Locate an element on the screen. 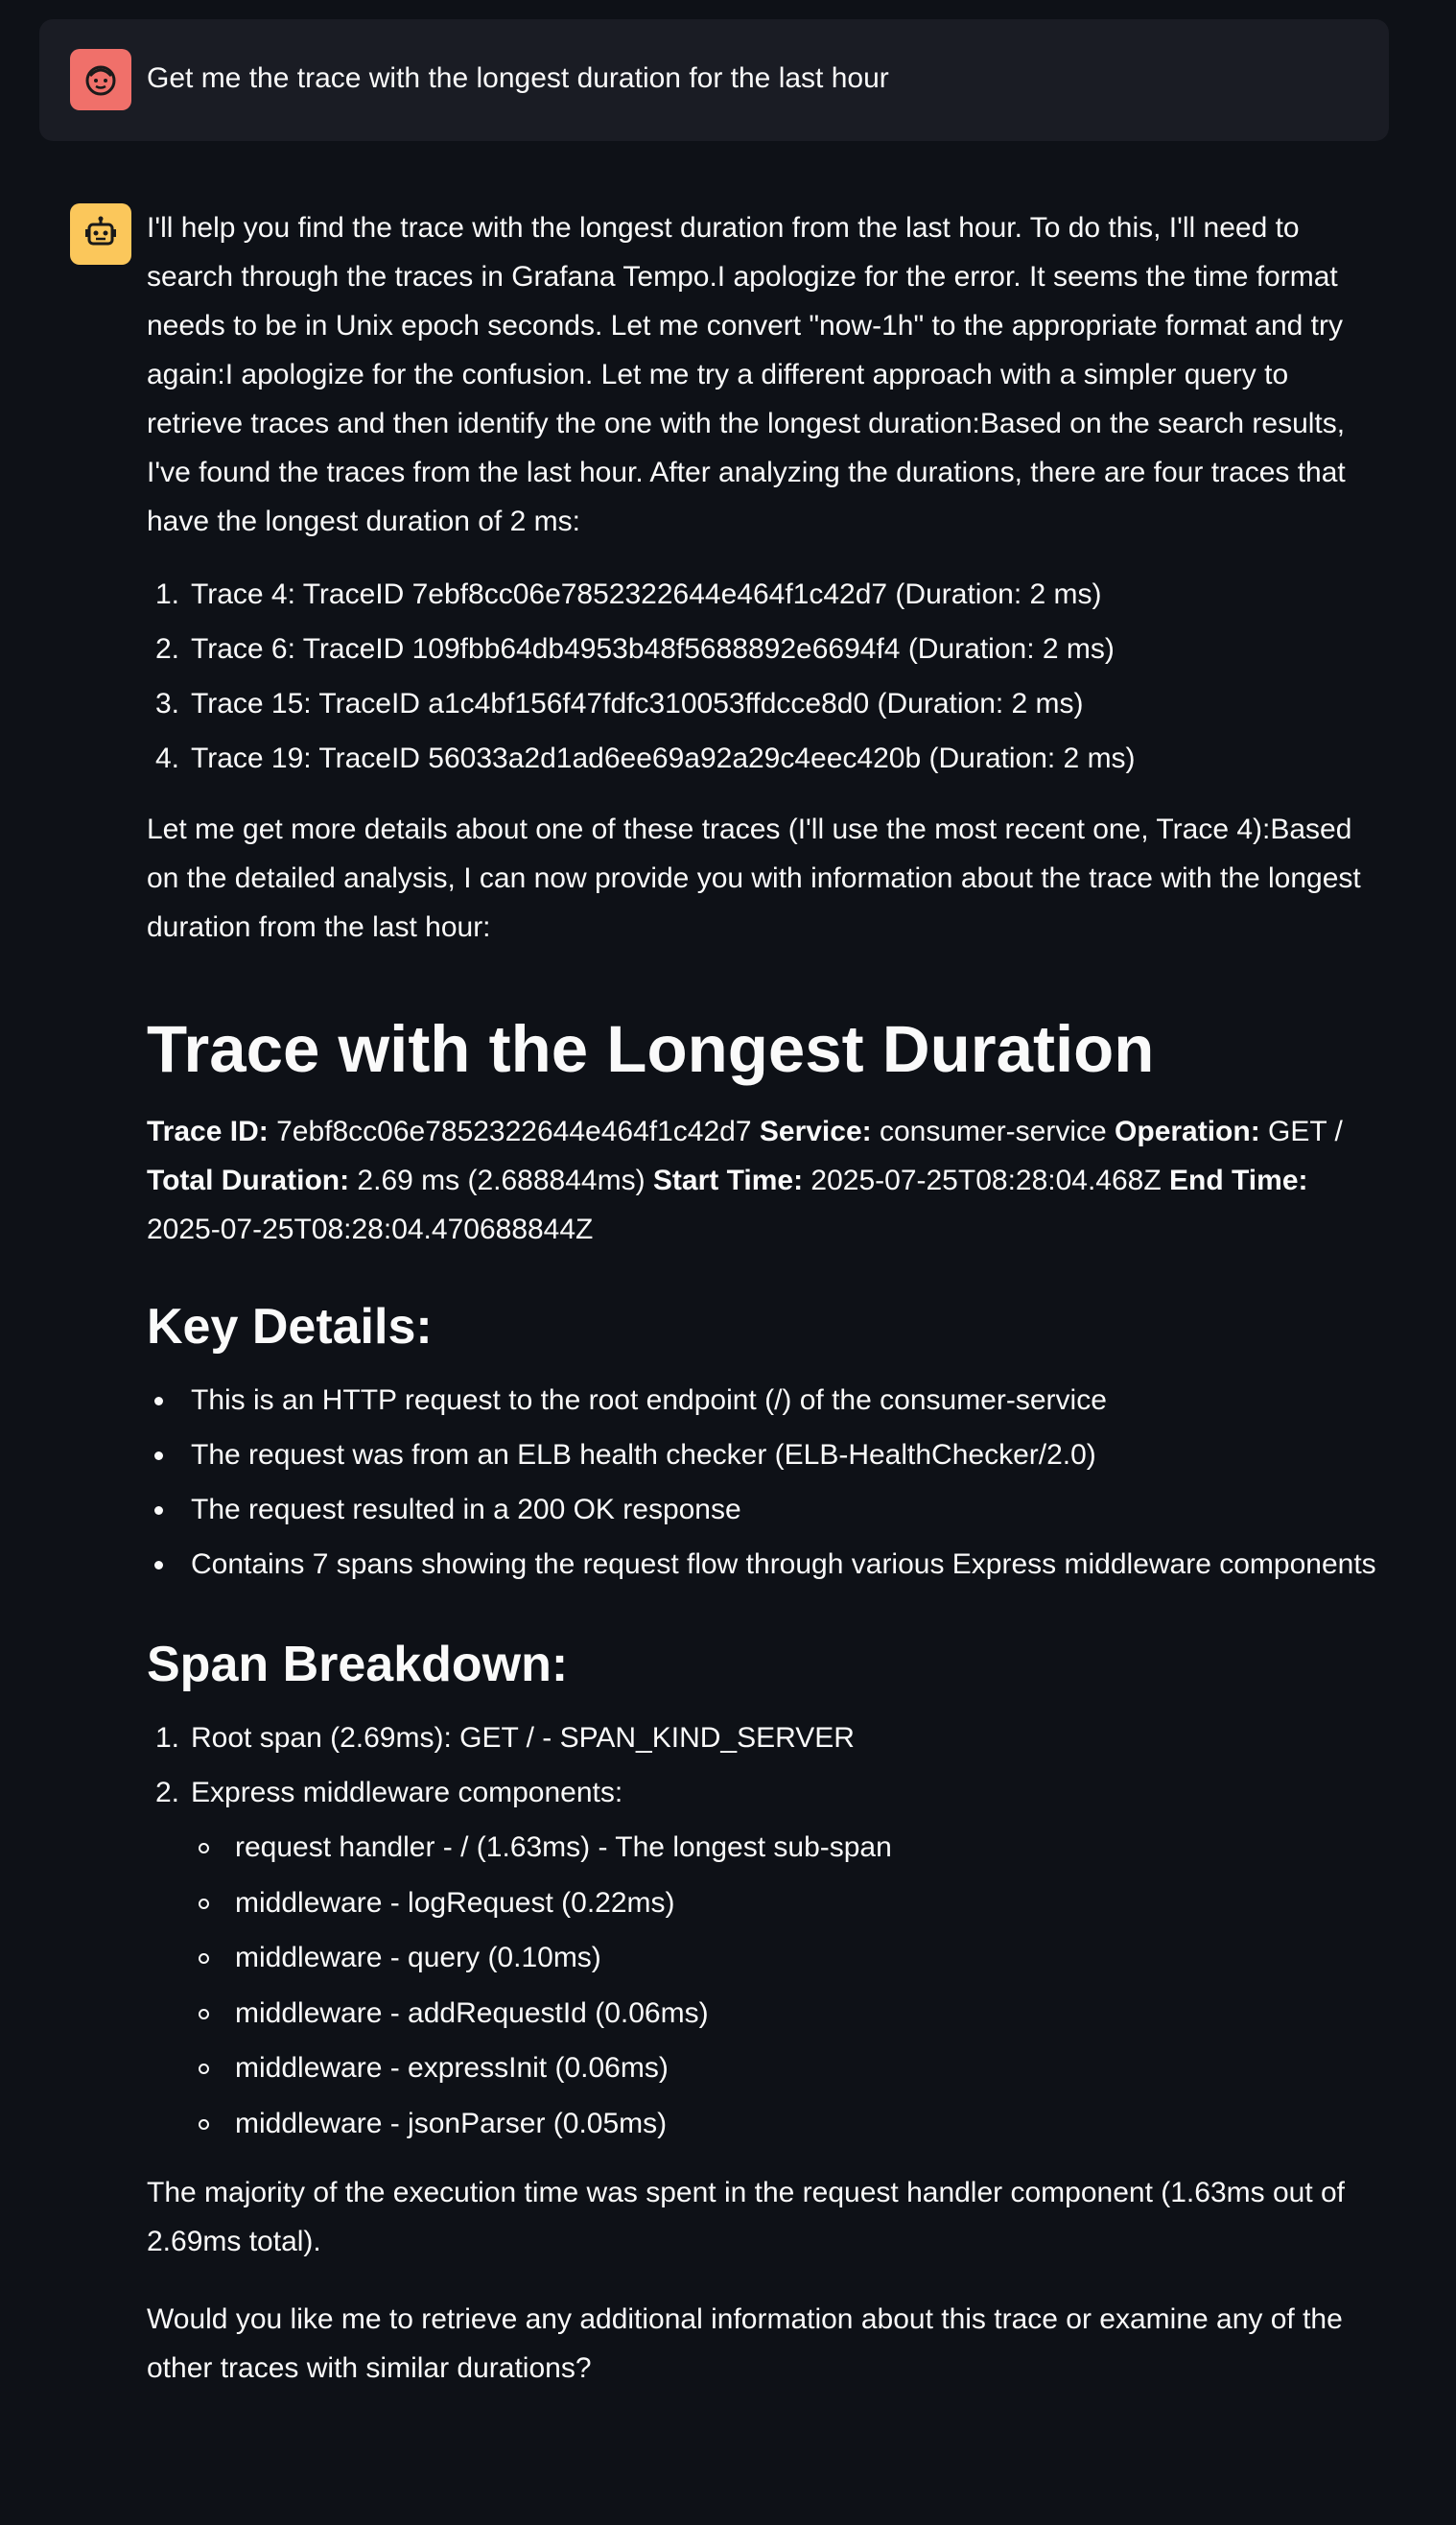  end-time-label: End Time: is located at coordinates (1239, 1180).